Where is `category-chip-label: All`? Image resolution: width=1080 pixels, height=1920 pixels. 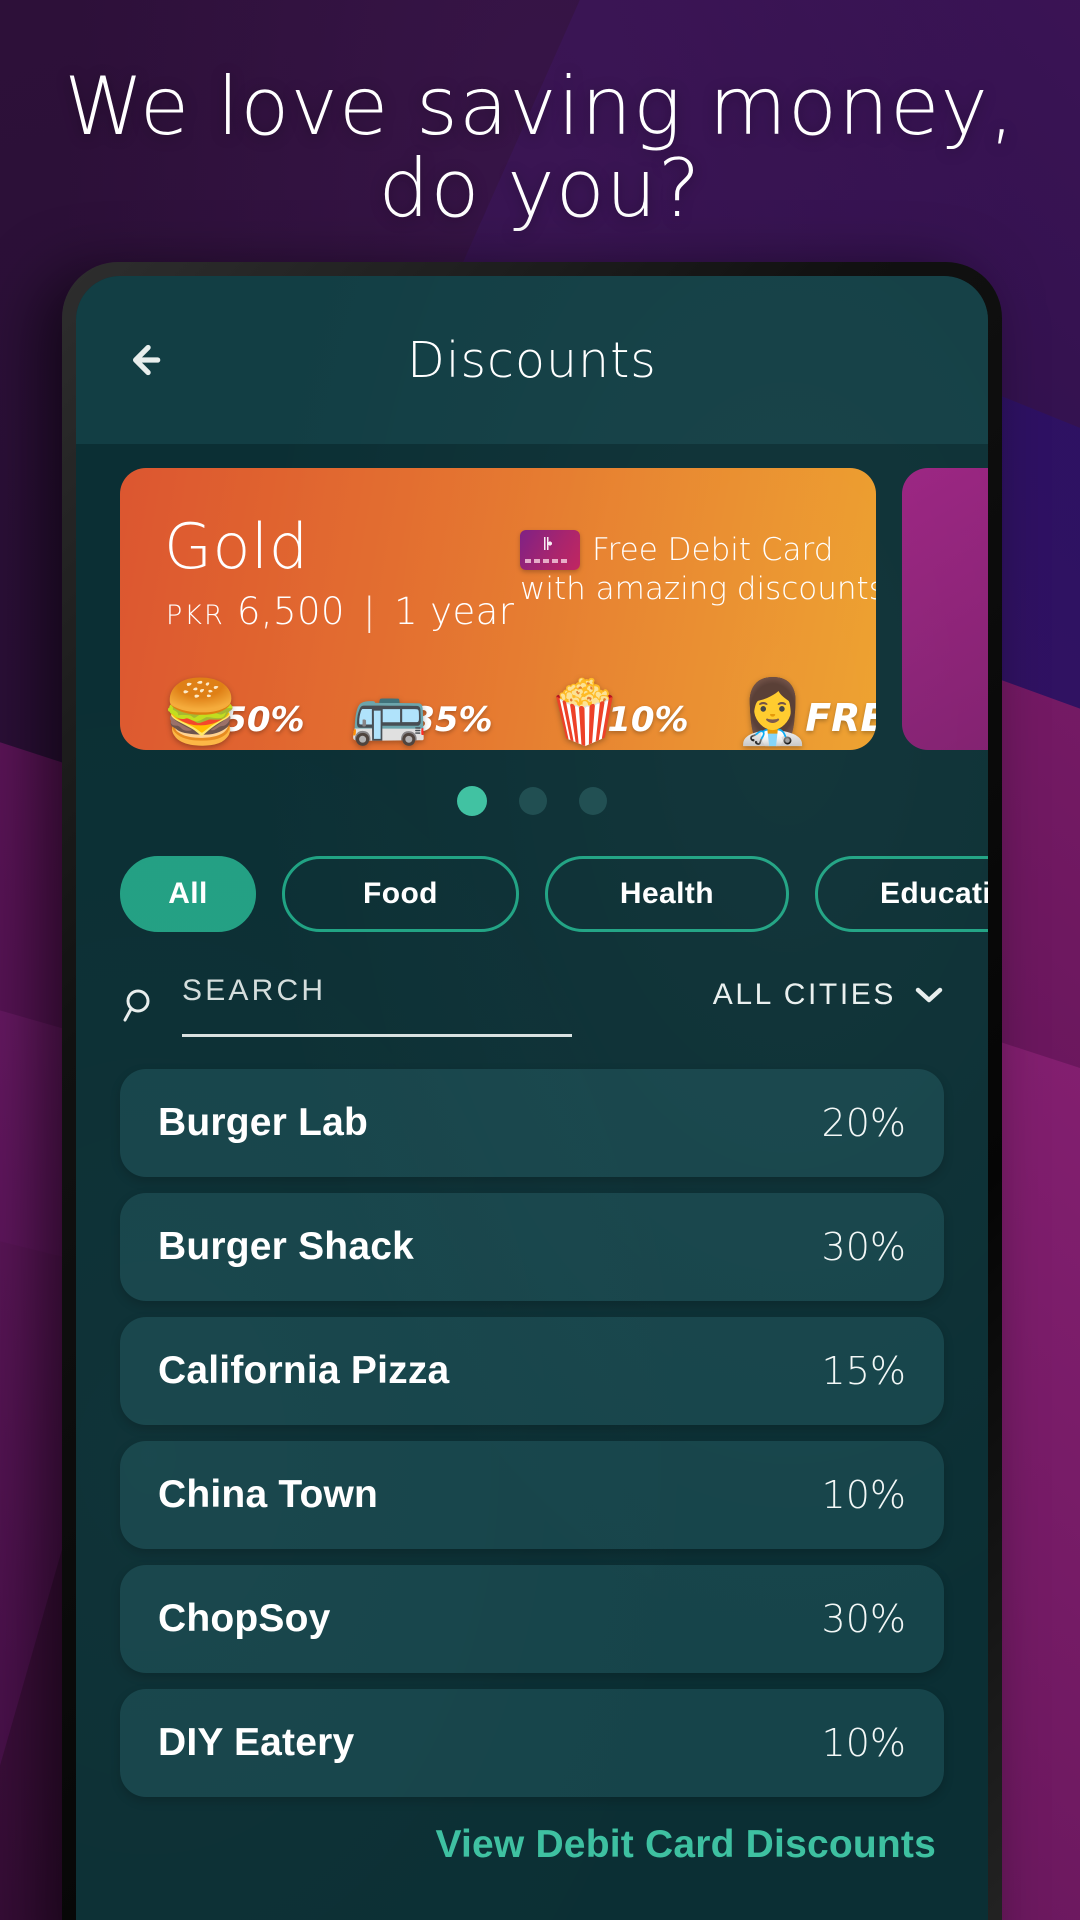 category-chip-label: All is located at coordinates (188, 893).